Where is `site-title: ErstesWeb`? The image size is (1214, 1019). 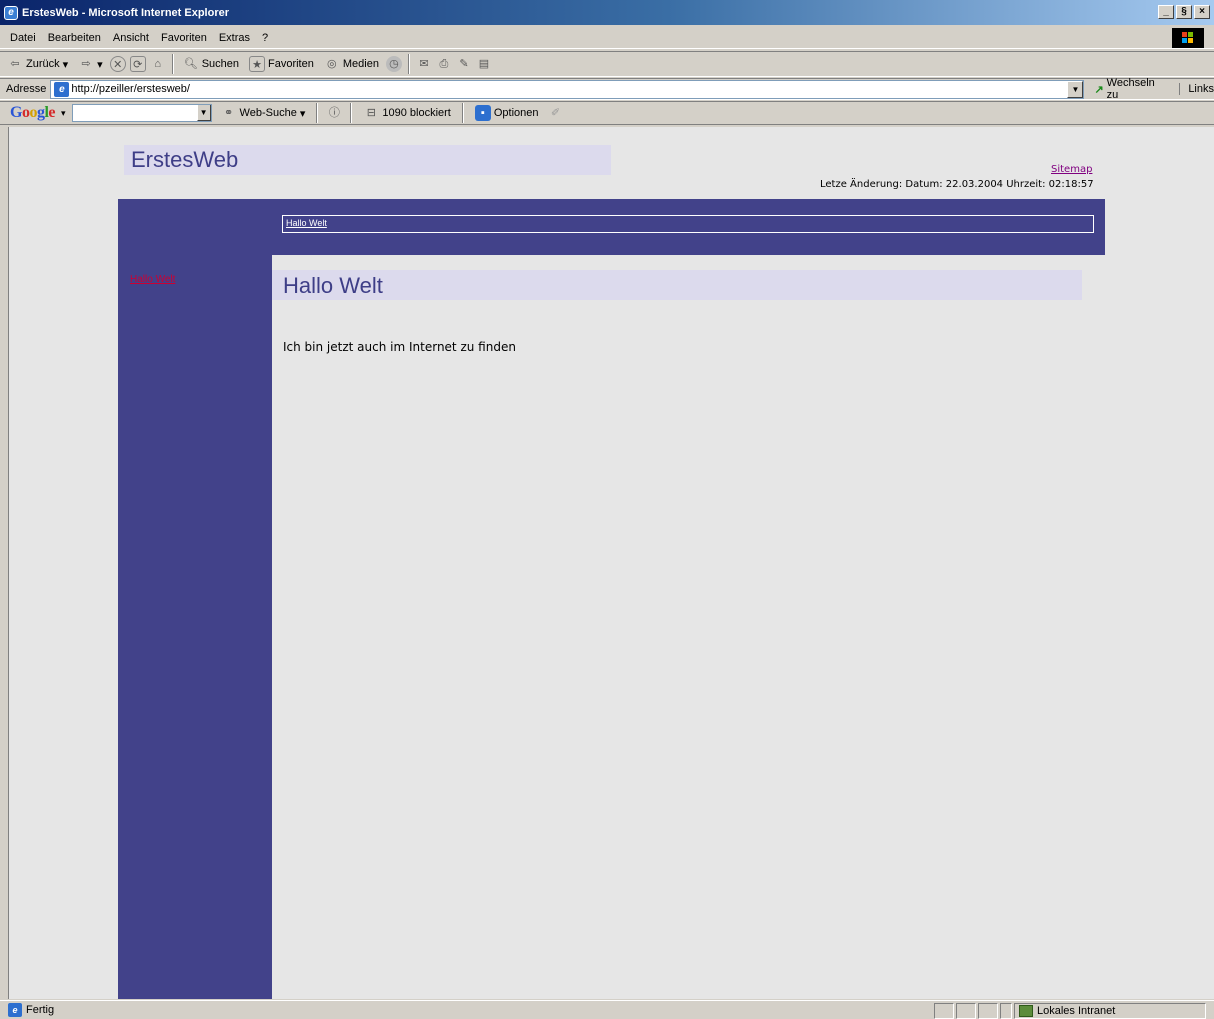
site-title: ErstesWeb is located at coordinates (185, 159).